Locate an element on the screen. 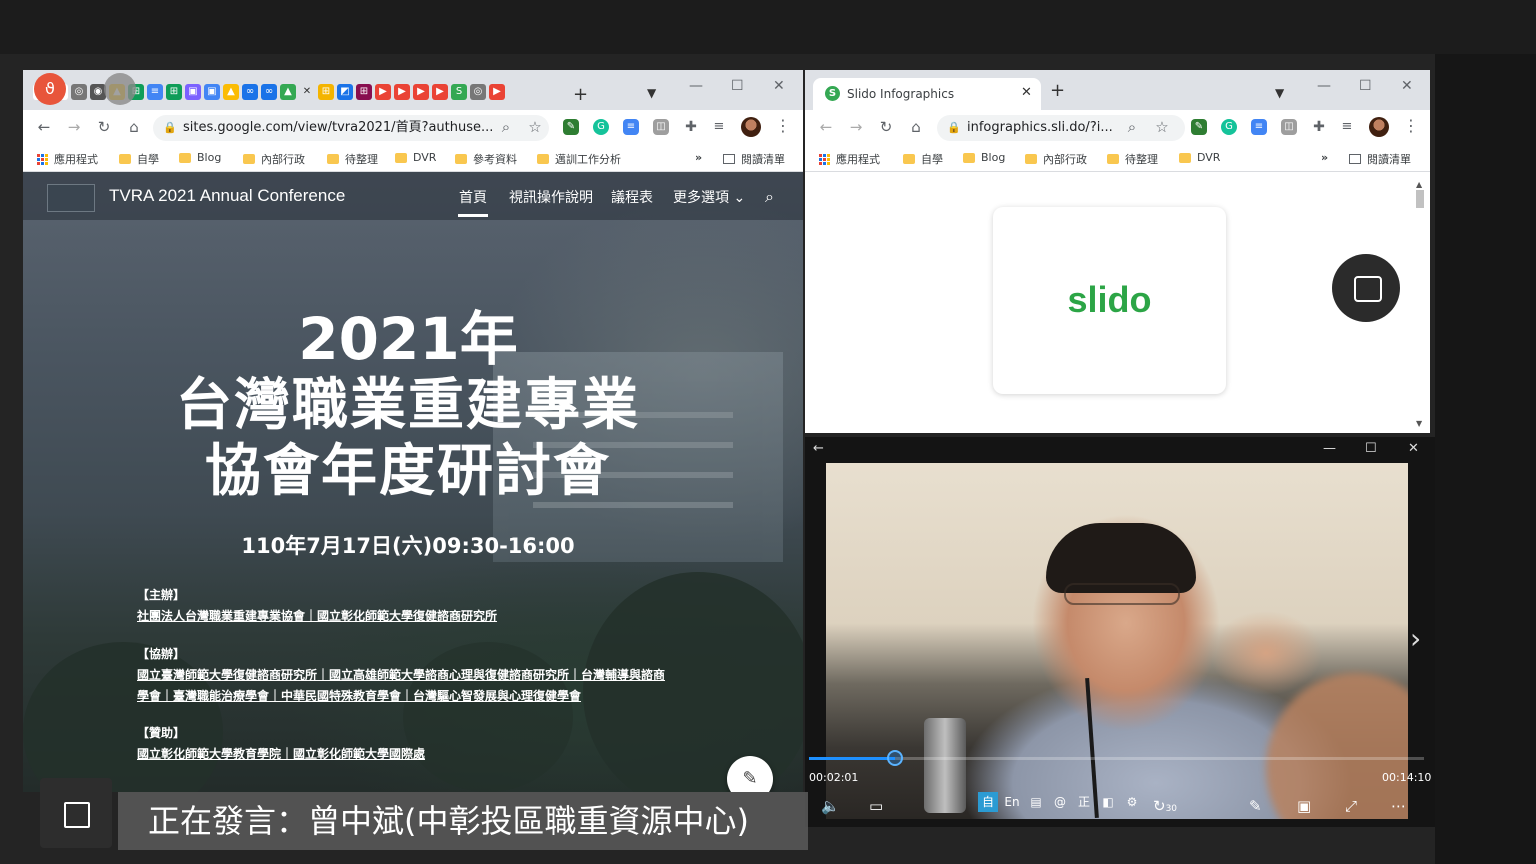 Image resolution: width=1536 pixels, height=864 pixels. forms-icon: ▣ is located at coordinates (193, 92).